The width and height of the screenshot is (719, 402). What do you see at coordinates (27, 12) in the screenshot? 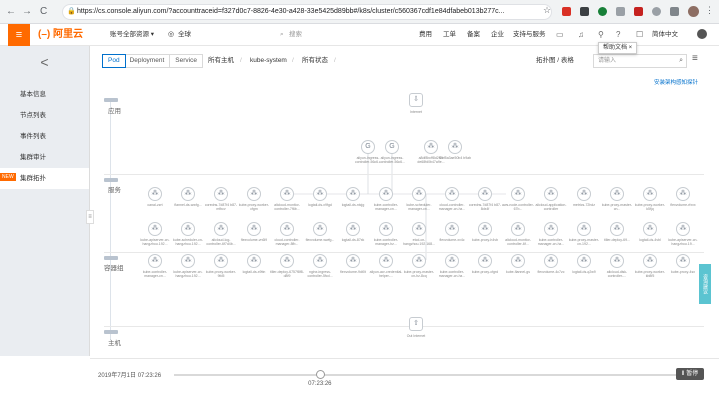
I see `forward-arrow-icon: →` at bounding box center [27, 12].